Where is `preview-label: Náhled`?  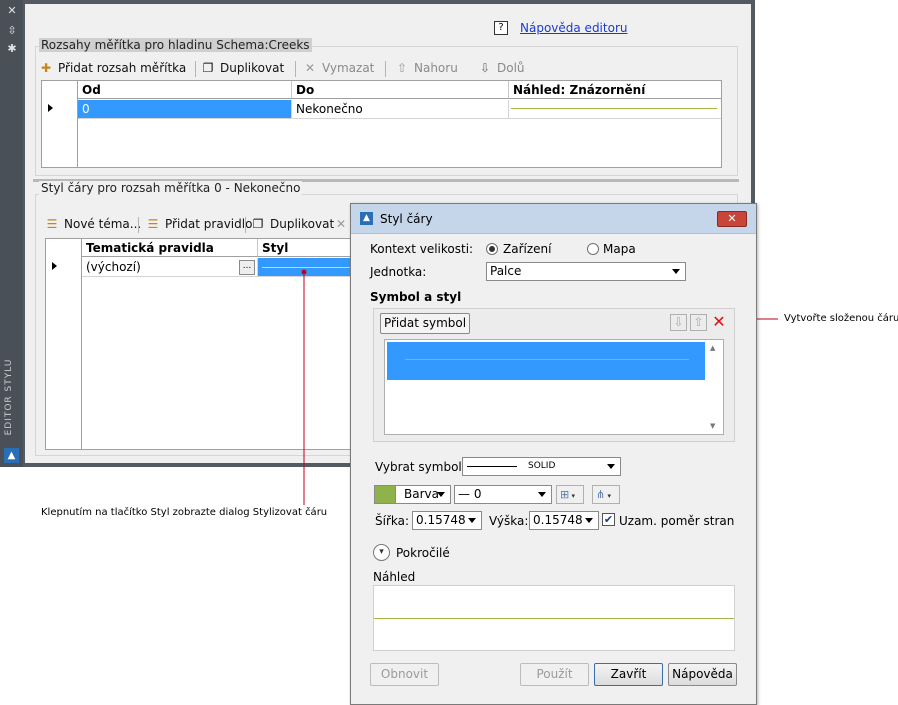 preview-label: Náhled is located at coordinates (394, 577).